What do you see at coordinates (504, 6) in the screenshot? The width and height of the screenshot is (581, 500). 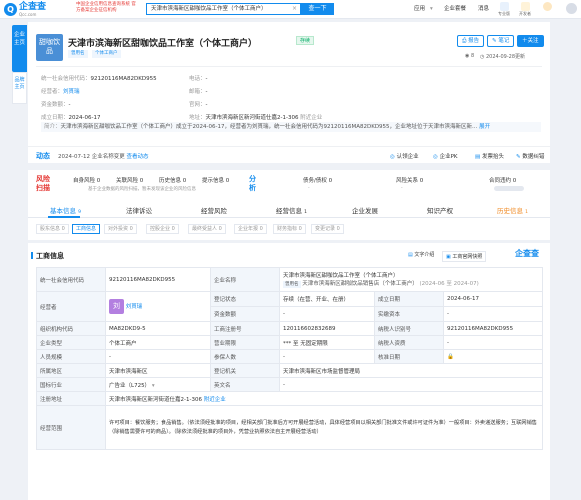 I see `pro-icon` at bounding box center [504, 6].